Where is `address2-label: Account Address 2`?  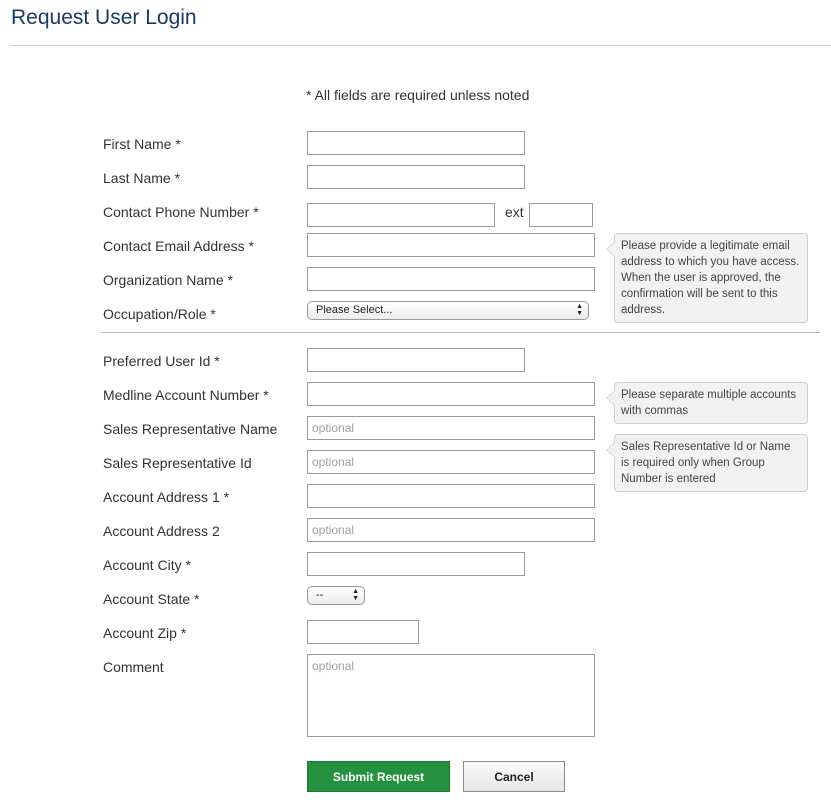 address2-label: Account Address 2 is located at coordinates (161, 531).